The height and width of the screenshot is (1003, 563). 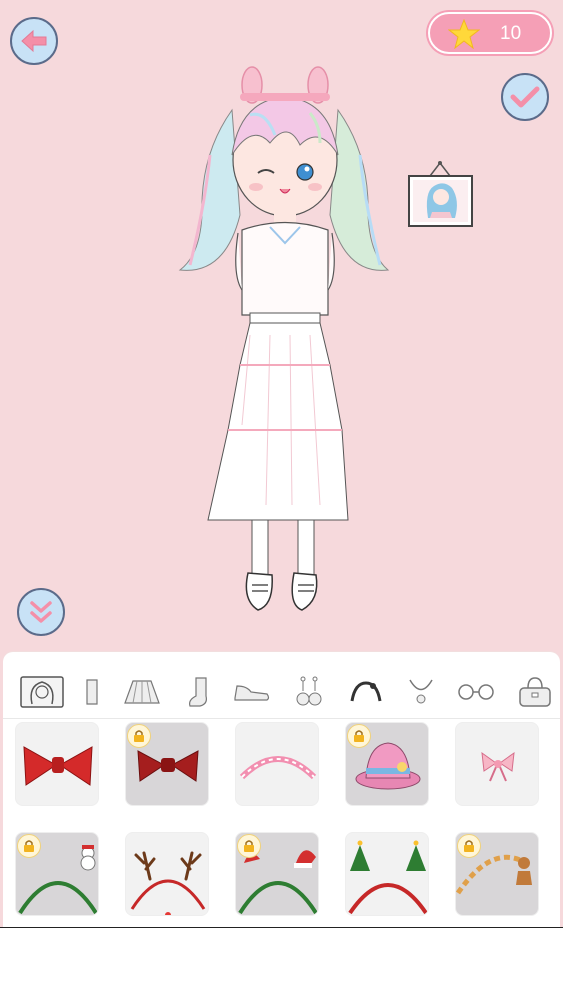 I want to click on dark-red-bow-item, so click(x=167, y=764).